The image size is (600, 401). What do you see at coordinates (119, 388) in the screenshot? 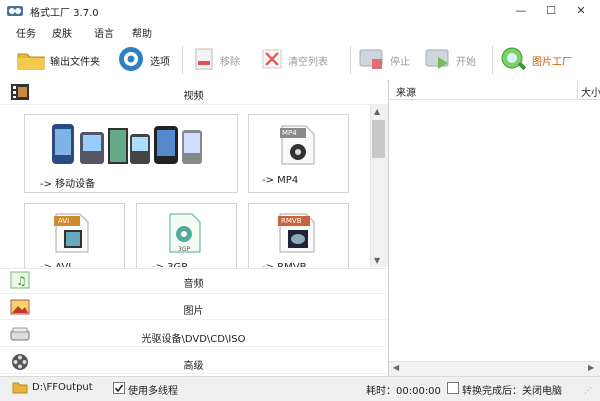
I see `multithread-checkbox` at bounding box center [119, 388].